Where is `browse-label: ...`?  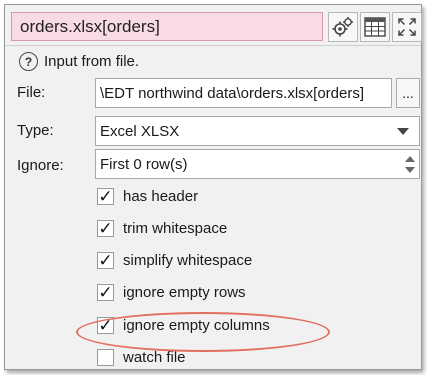 browse-label: ... is located at coordinates (408, 93).